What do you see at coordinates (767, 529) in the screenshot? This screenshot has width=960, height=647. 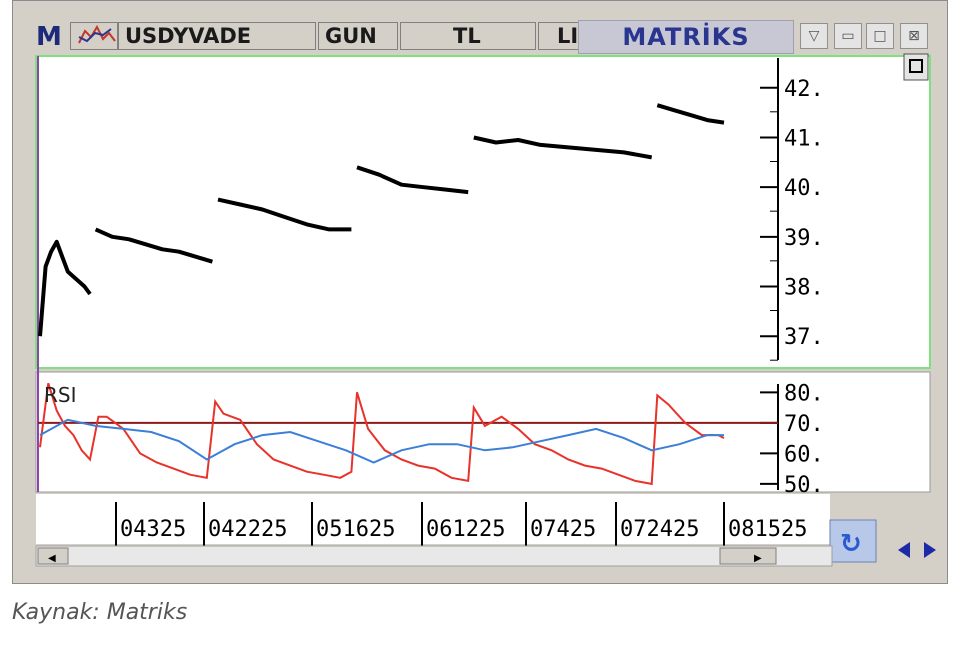 I see `date-tick-label: 081525` at bounding box center [767, 529].